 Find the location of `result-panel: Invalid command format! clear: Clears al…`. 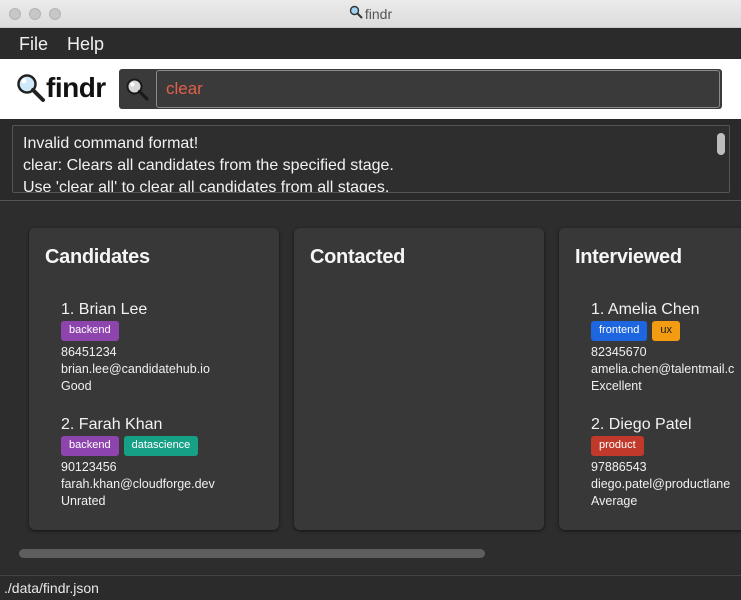

result-panel: Invalid command format! clear: Clears al… is located at coordinates (370, 160).